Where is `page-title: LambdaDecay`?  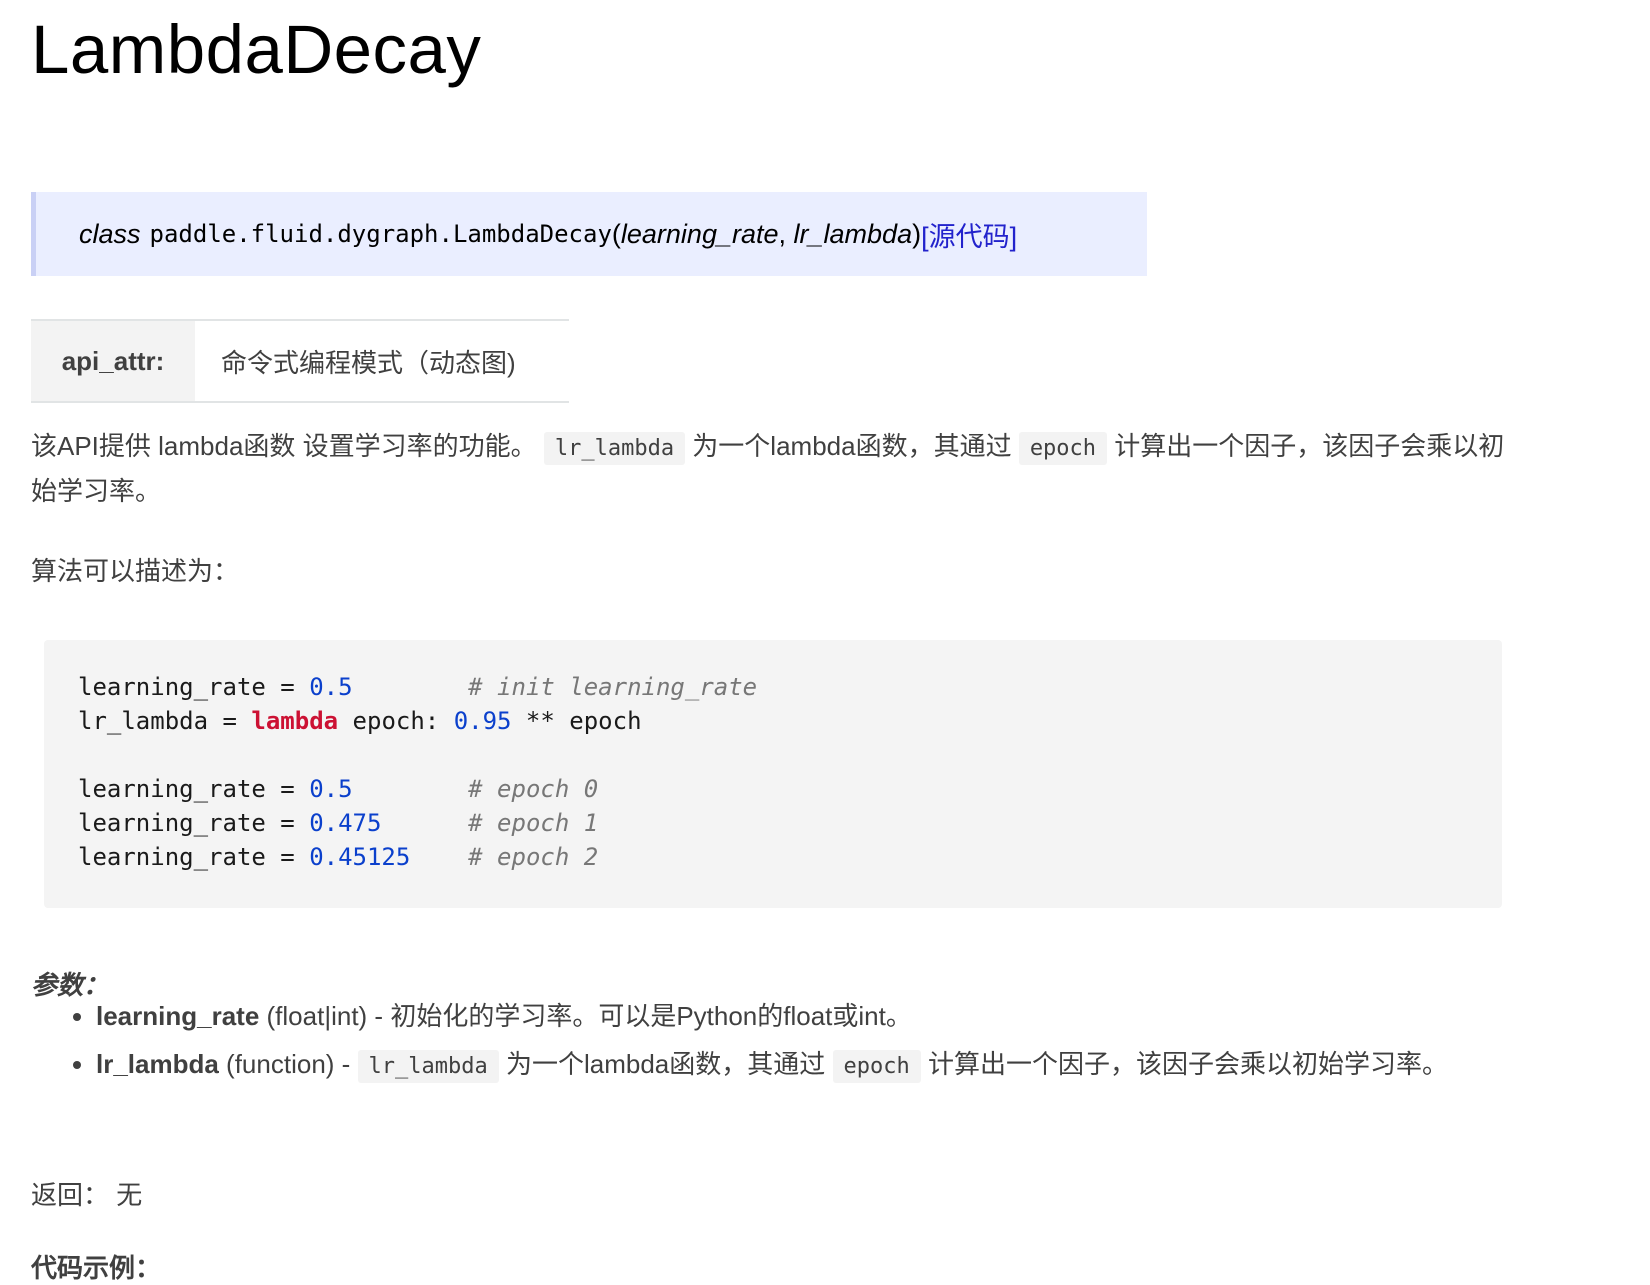
page-title: LambdaDecay is located at coordinates (256, 49).